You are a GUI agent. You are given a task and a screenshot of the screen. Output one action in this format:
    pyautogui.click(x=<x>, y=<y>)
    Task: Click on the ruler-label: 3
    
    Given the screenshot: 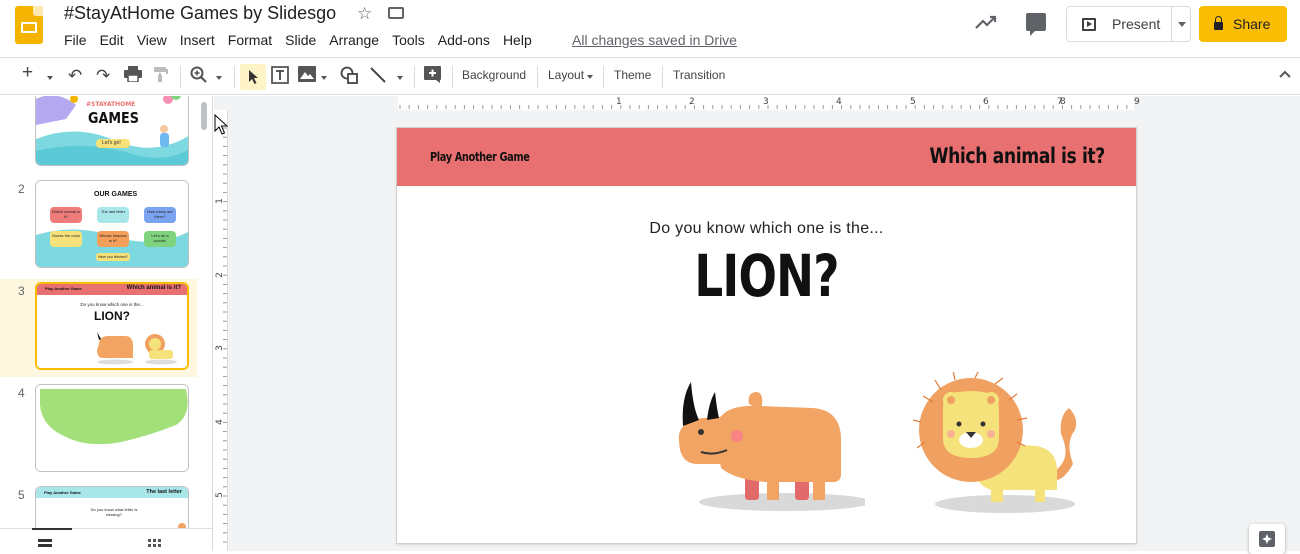 What is the action you would take?
    pyautogui.click(x=766, y=102)
    